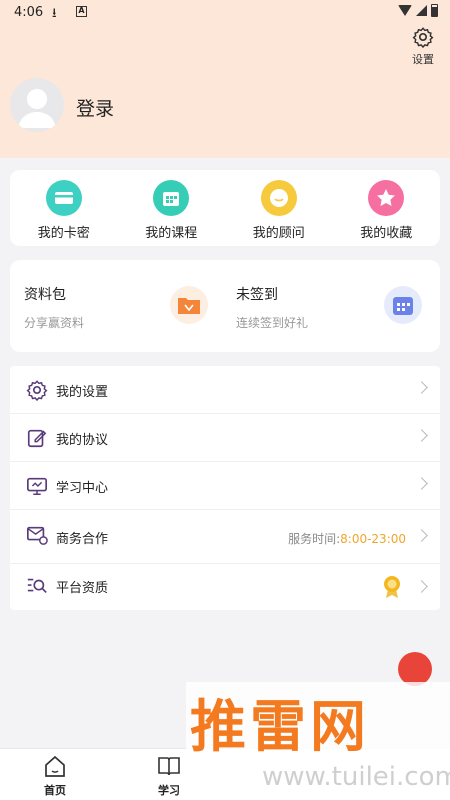 This screenshot has width=450, height=800. I want to click on watermark-url: www.tuilei.com, so click(356, 777).